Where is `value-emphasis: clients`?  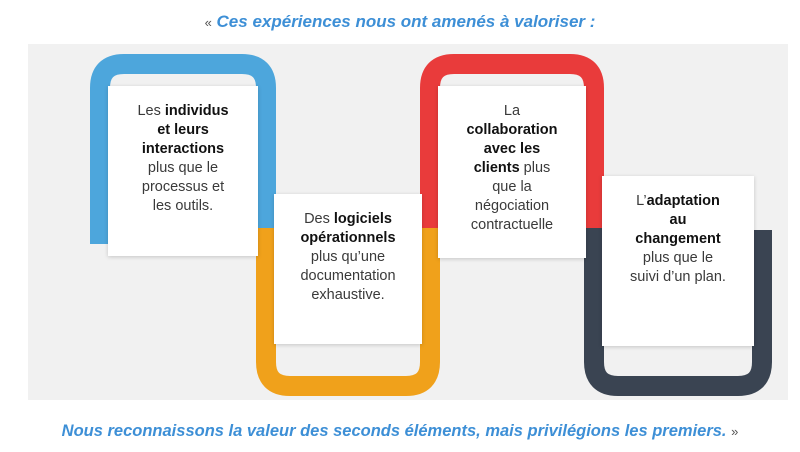 value-emphasis: clients is located at coordinates (496, 168).